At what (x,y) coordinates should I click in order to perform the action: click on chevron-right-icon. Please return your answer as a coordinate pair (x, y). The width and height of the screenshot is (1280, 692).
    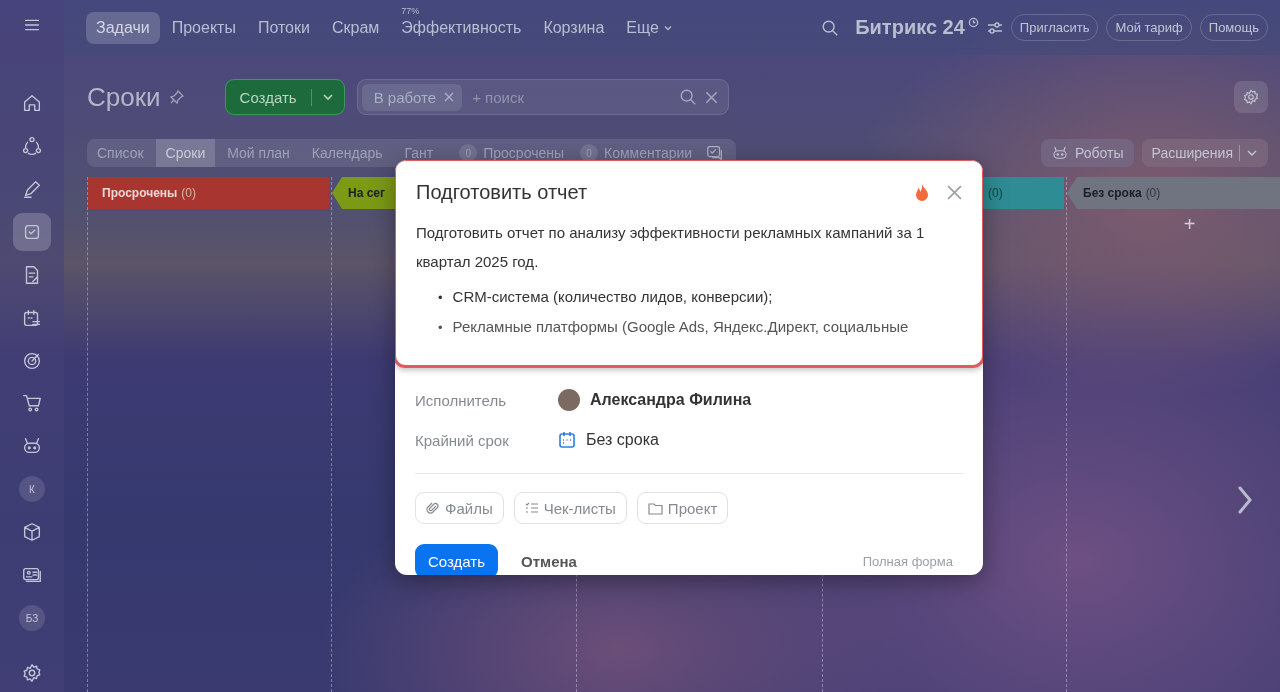
    Looking at the image, I should click on (1245, 500).